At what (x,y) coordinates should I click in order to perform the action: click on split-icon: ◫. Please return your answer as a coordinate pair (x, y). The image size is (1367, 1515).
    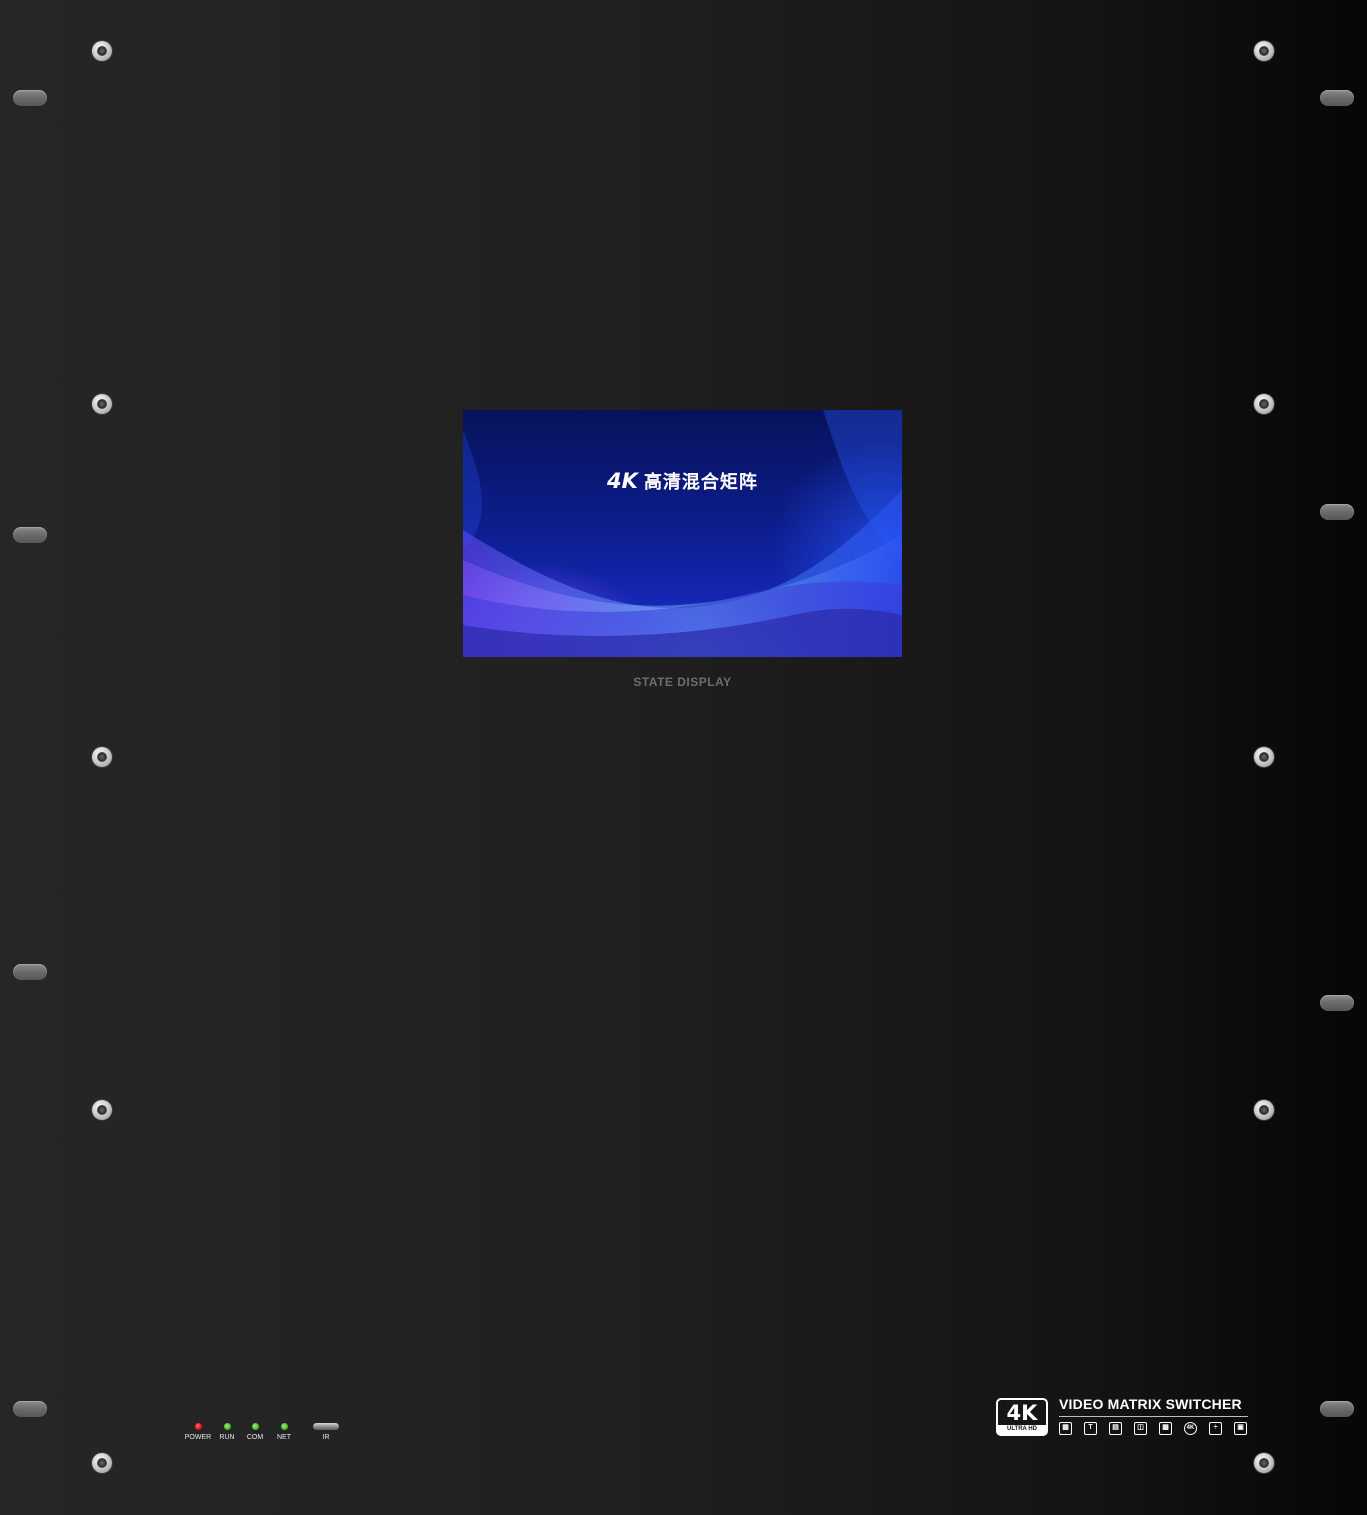
    Looking at the image, I should click on (1140, 1428).